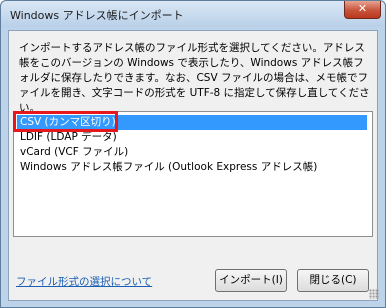  What do you see at coordinates (192, 137) in the screenshot?
I see `list-item-ldif: LDIF (LDAP データ)` at bounding box center [192, 137].